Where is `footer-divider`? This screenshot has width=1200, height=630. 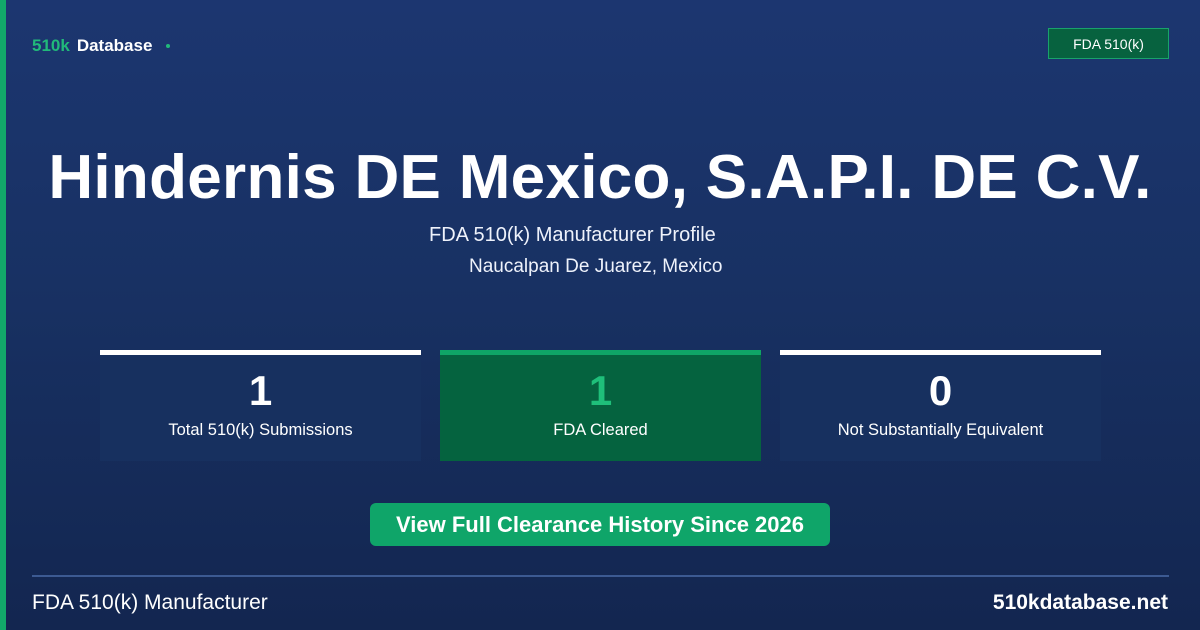 footer-divider is located at coordinates (600, 576).